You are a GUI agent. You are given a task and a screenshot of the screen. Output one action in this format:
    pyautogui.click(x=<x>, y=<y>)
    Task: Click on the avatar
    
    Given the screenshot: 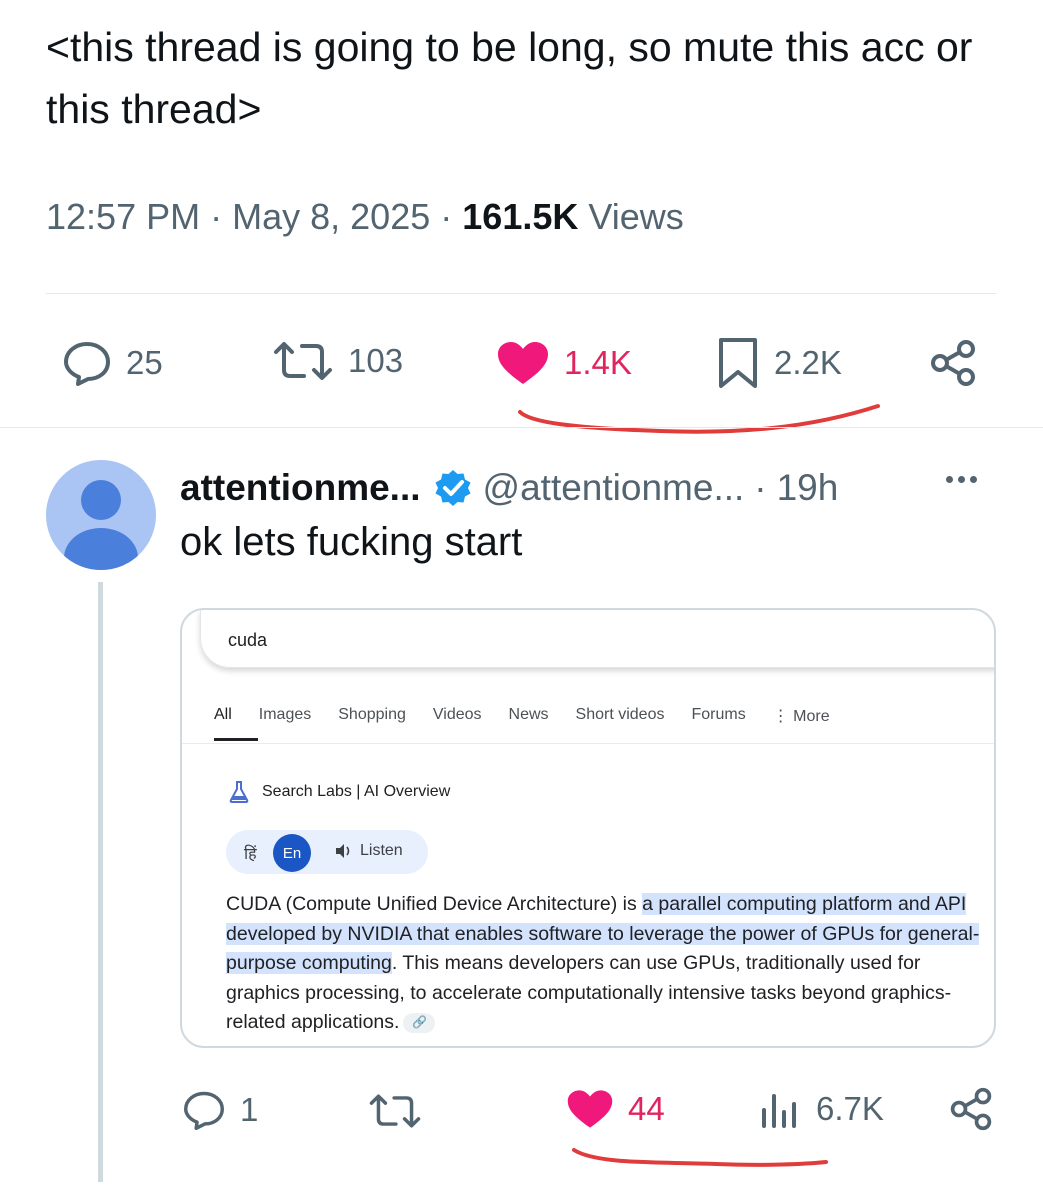 What is the action you would take?
    pyautogui.click(x=101, y=515)
    